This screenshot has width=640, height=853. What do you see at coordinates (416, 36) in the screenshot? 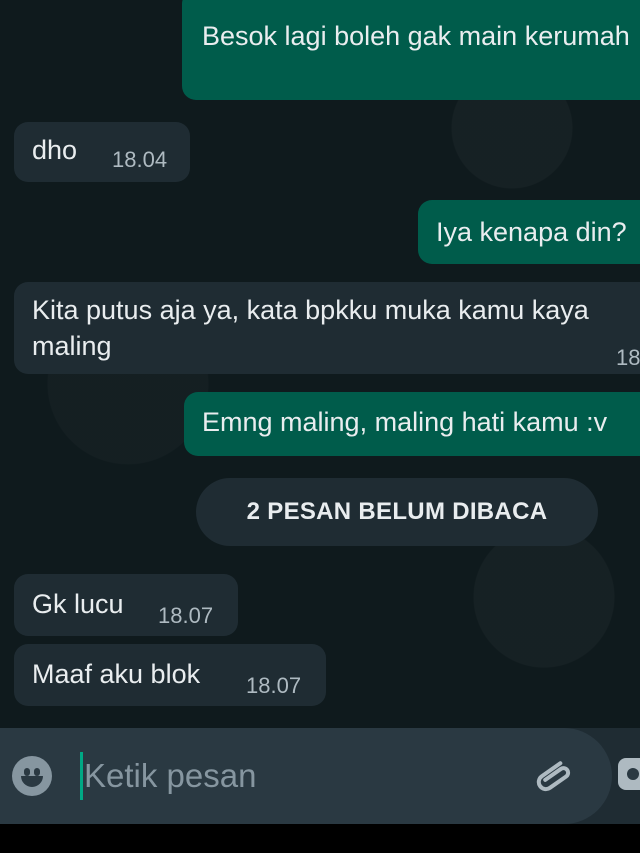
I see `message-text: Besok lagi boleh gak main kerumah` at bounding box center [416, 36].